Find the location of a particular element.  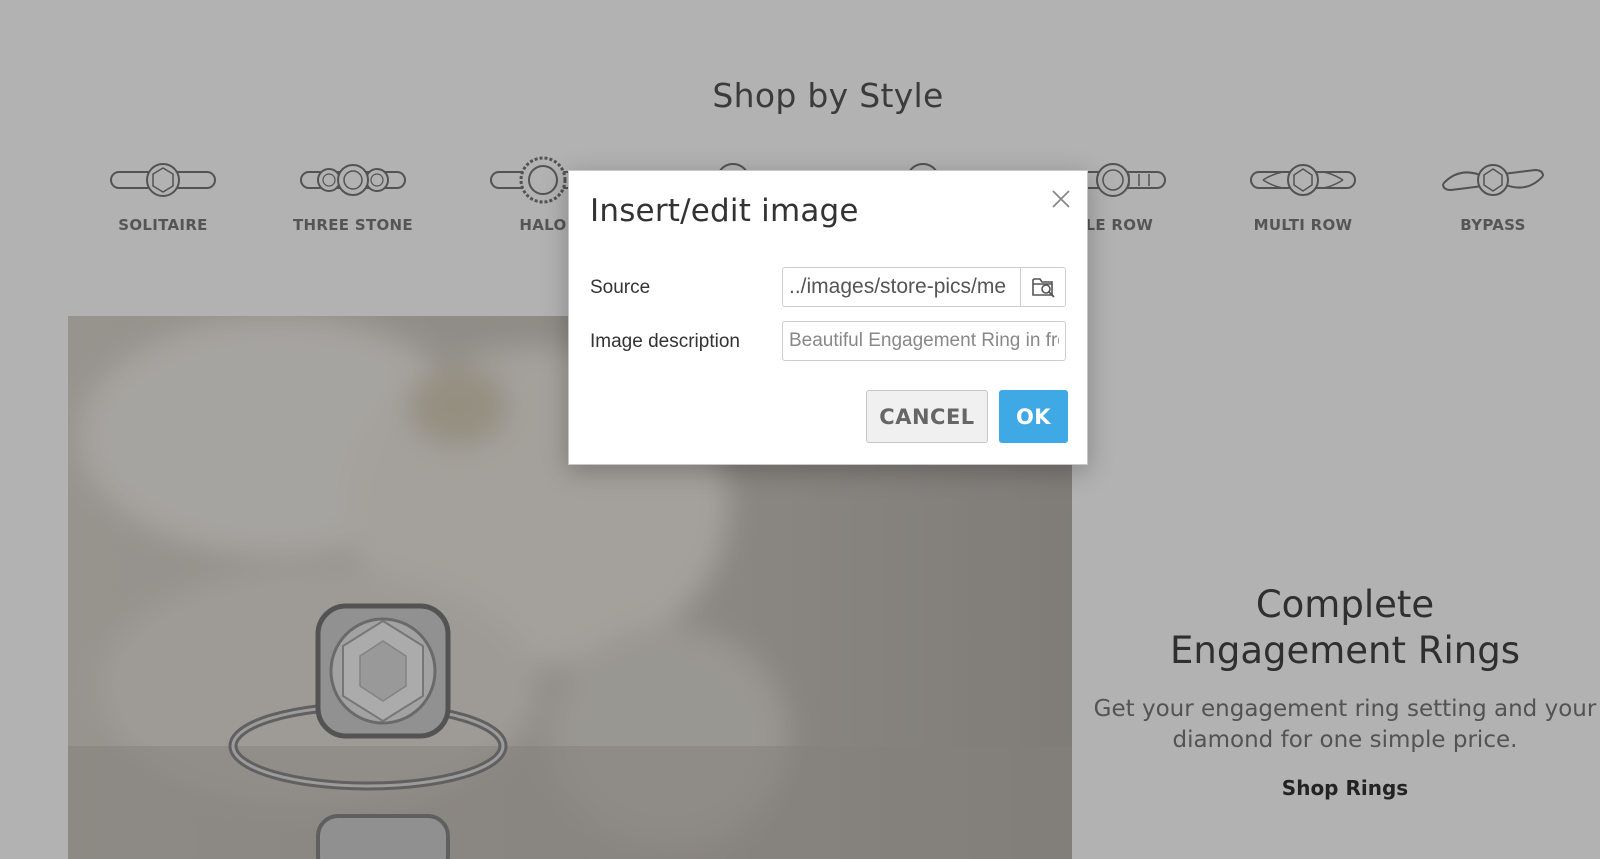

description-row: Image description is located at coordinates (830, 341).